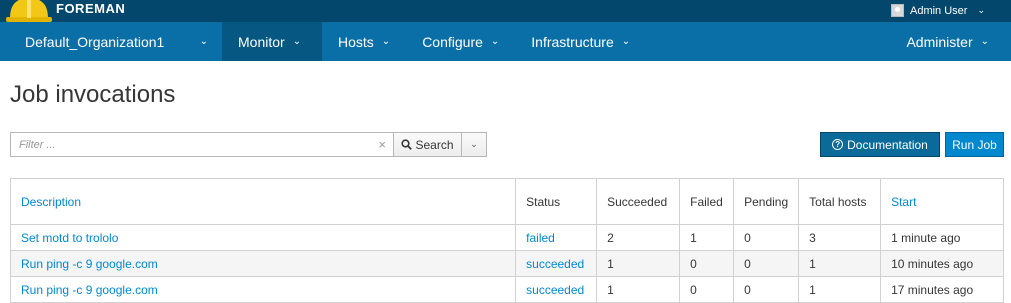 The height and width of the screenshot is (303, 1011). I want to click on nav-hosts: Hosts ⌄, so click(364, 41).